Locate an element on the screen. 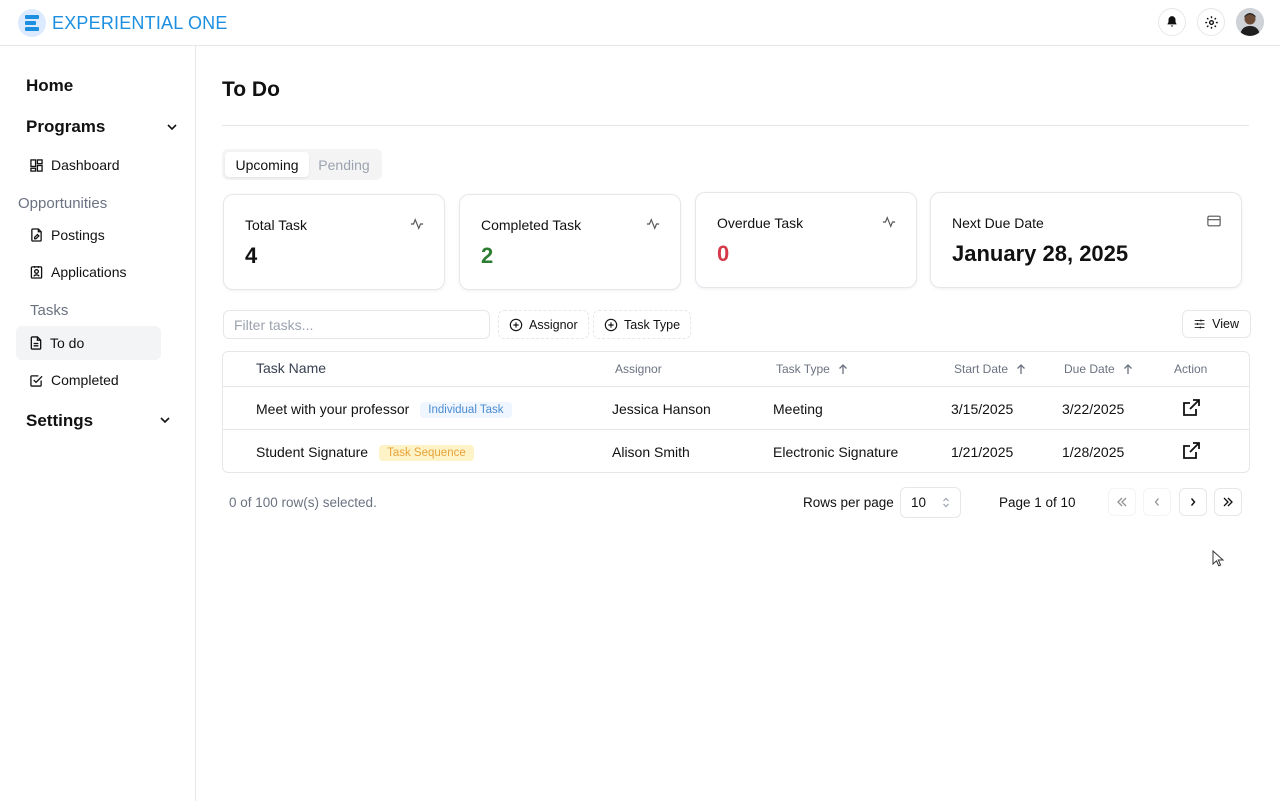 The image size is (1280, 801). chevrons-left-icon is located at coordinates (1122, 502).